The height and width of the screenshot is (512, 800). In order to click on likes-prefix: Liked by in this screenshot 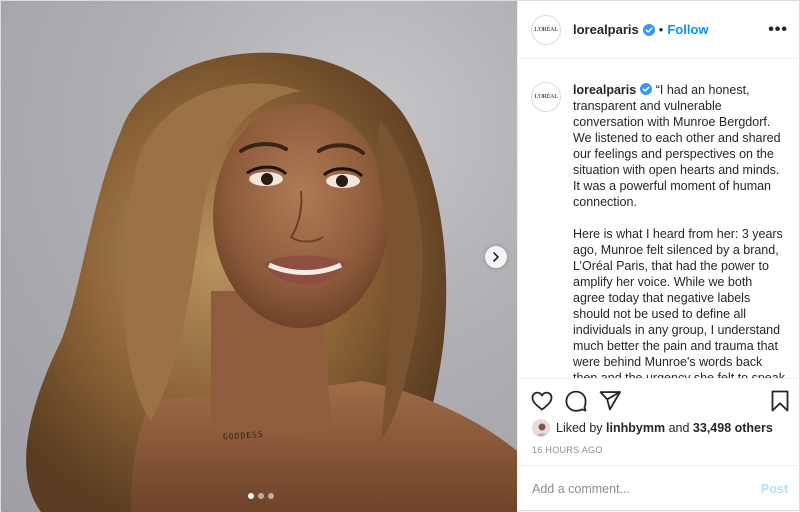, I will do `click(579, 428)`.